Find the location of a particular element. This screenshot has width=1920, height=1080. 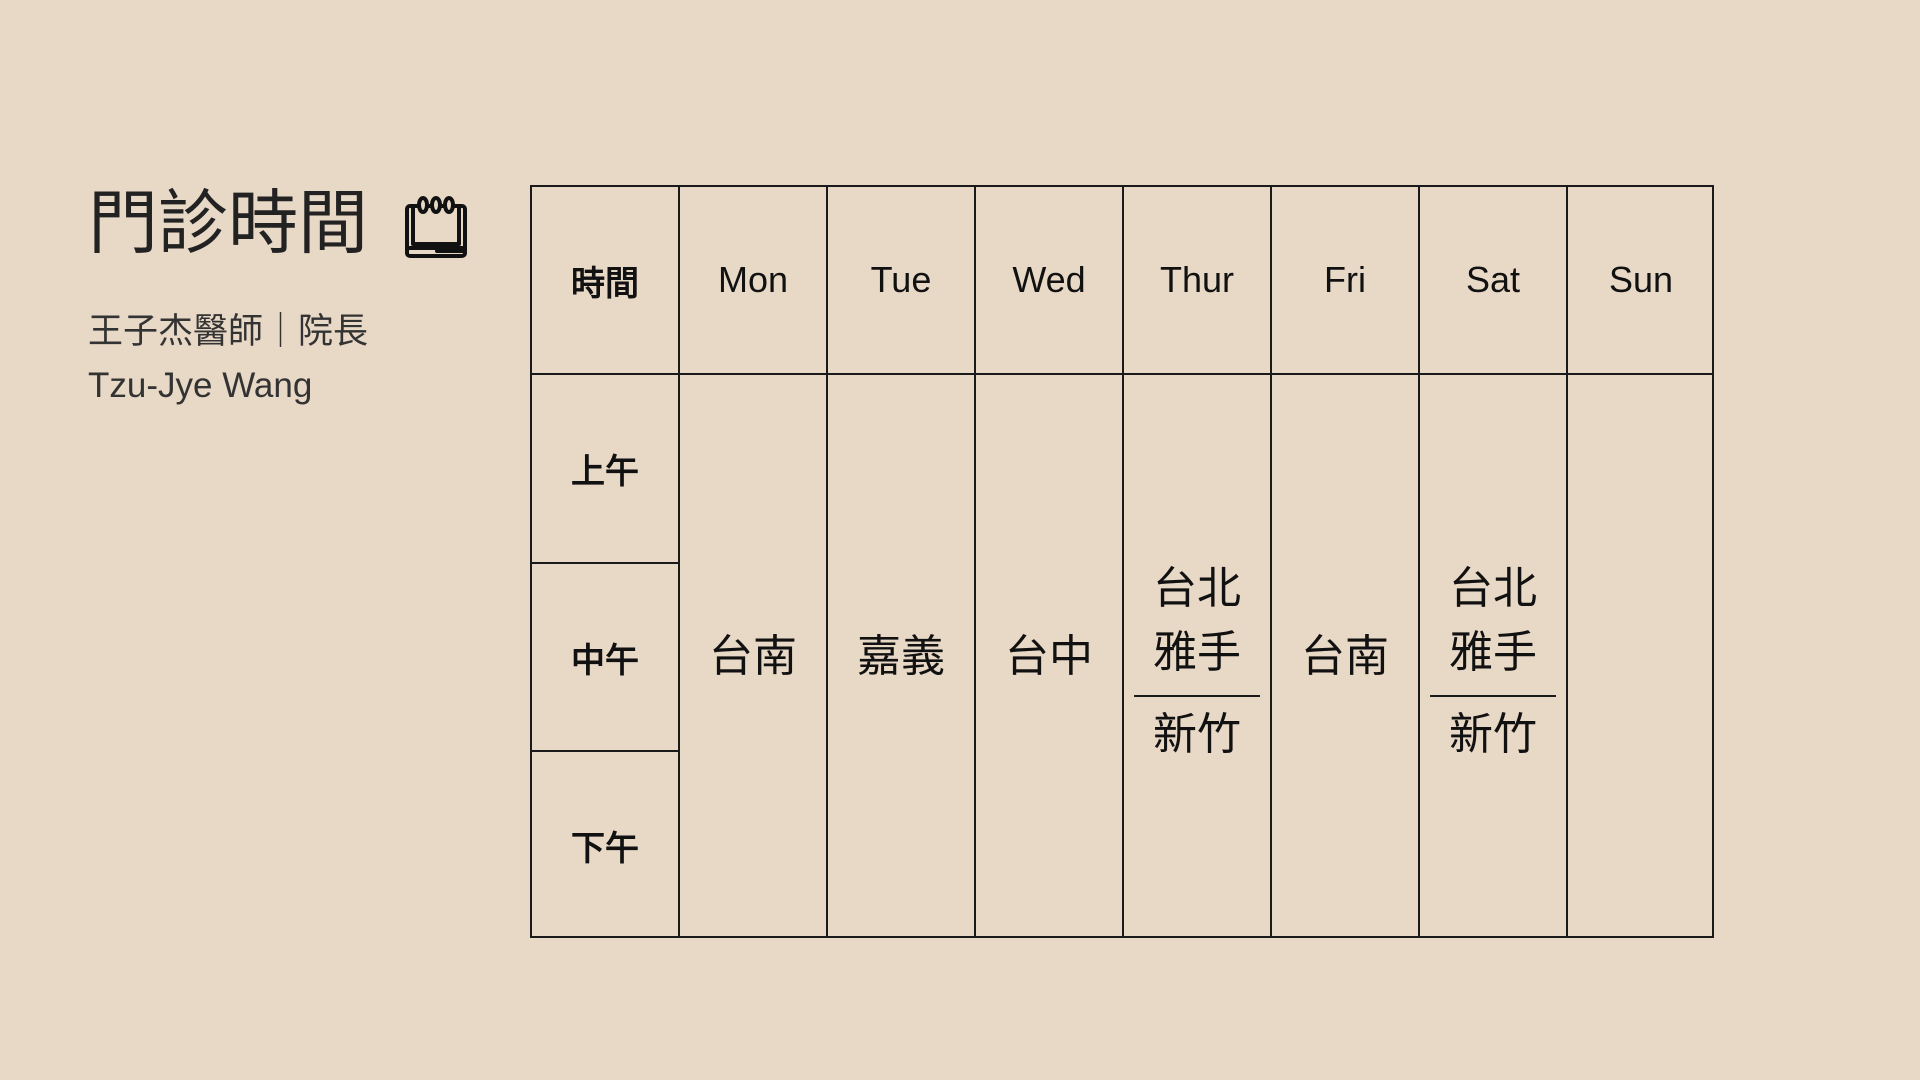

thur-split-divider is located at coordinates (1197, 695).